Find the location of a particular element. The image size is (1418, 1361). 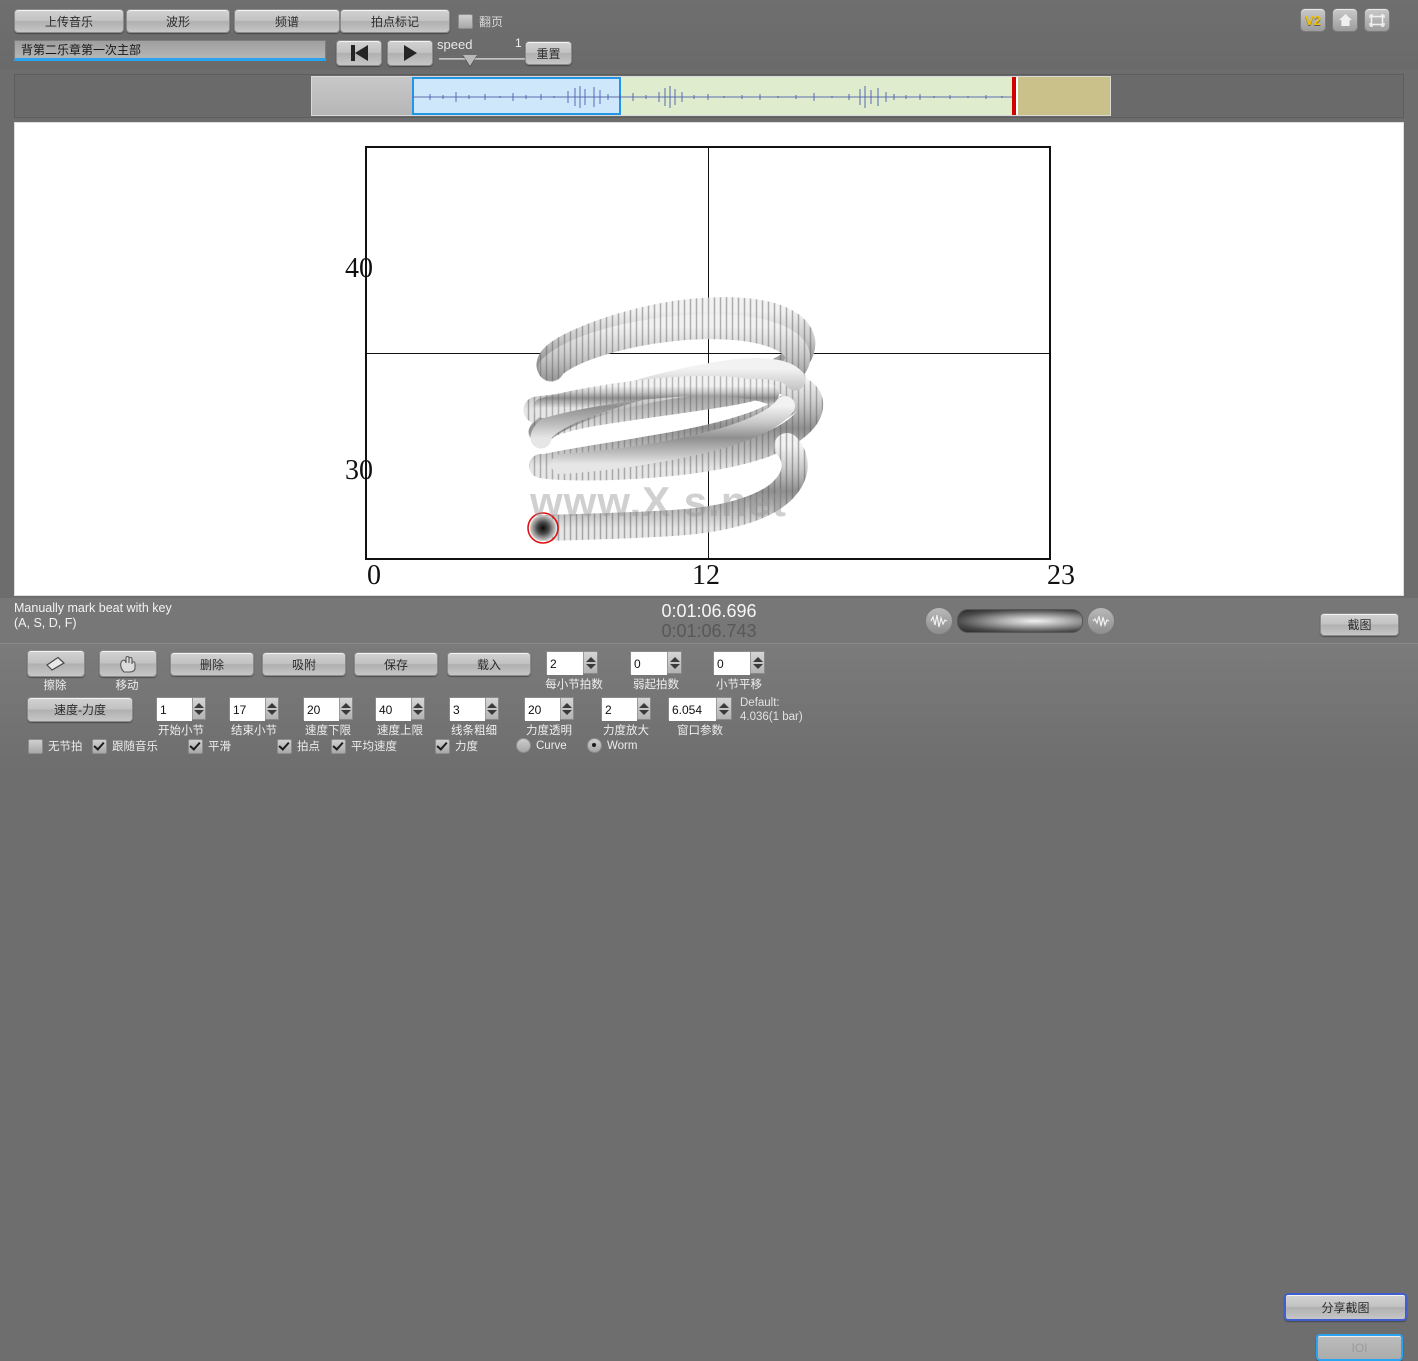

share-capture-button: 分享截图 is located at coordinates (1345, 1307).